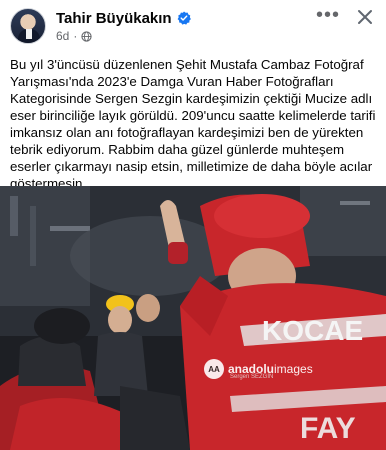 Image resolution: width=386 pixels, height=450 pixels. What do you see at coordinates (184, 18) in the screenshot?
I see `verified-badge-icon` at bounding box center [184, 18].